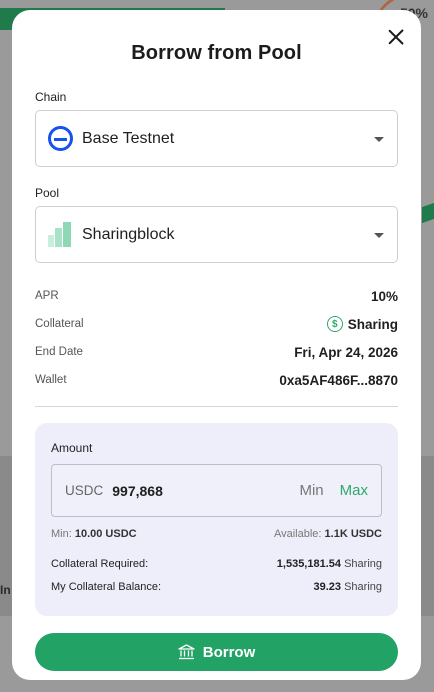 This screenshot has width=434, height=692. What do you see at coordinates (59, 352) in the screenshot?
I see `detail-key: End Date` at bounding box center [59, 352].